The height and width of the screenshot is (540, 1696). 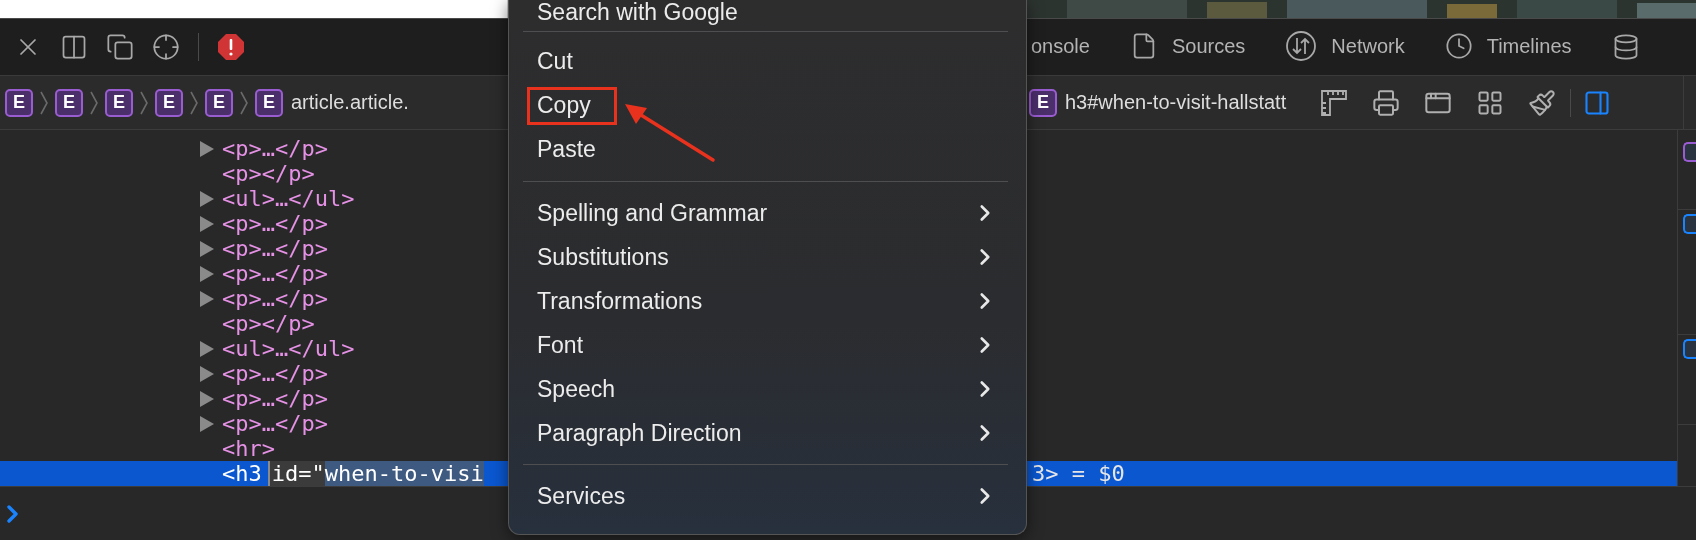 What do you see at coordinates (74, 47) in the screenshot?
I see `split-view-icon` at bounding box center [74, 47].